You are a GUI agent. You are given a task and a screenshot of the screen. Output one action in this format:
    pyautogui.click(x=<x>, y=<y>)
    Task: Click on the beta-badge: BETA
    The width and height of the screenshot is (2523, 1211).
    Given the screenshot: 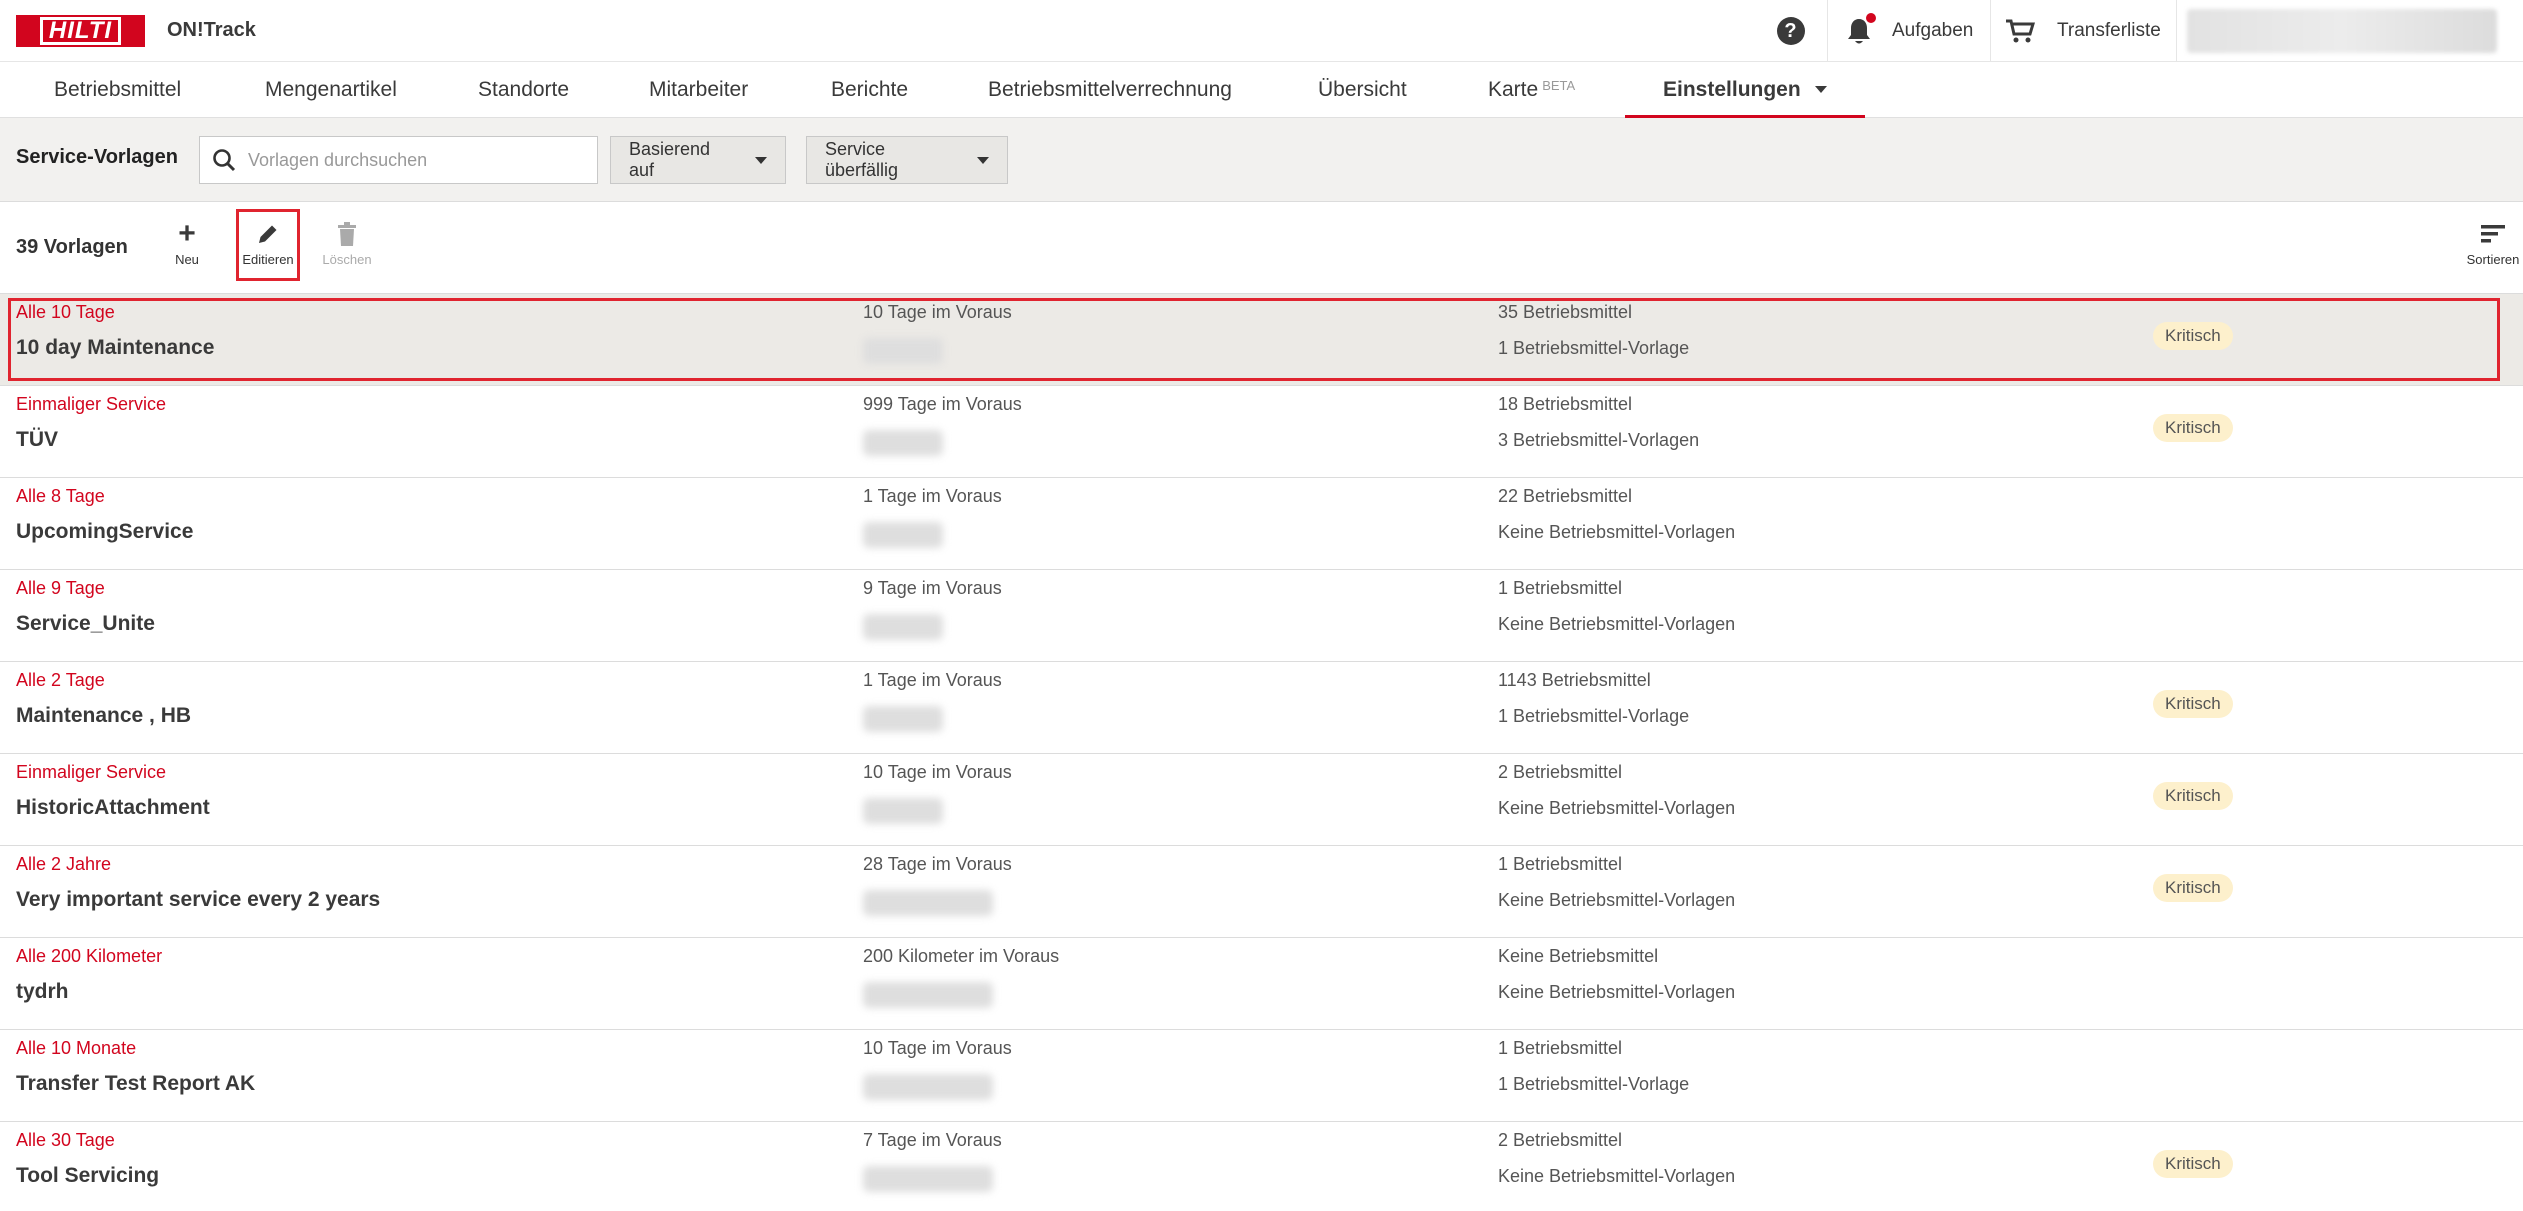 What is the action you would take?
    pyautogui.click(x=1559, y=85)
    